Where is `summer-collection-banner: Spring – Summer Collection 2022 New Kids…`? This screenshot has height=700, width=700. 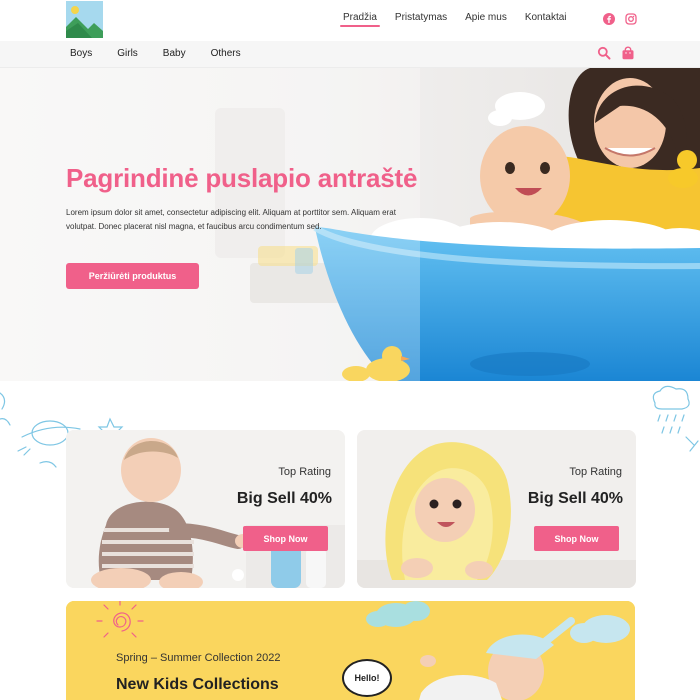
summer-collection-banner: Spring – Summer Collection 2022 New Kids… is located at coordinates (350, 650).